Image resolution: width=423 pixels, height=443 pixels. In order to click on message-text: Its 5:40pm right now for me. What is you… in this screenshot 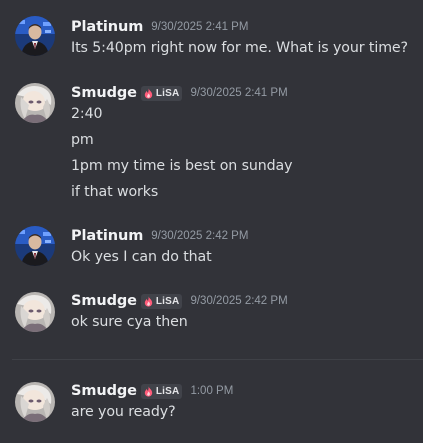, I will do `click(239, 48)`.